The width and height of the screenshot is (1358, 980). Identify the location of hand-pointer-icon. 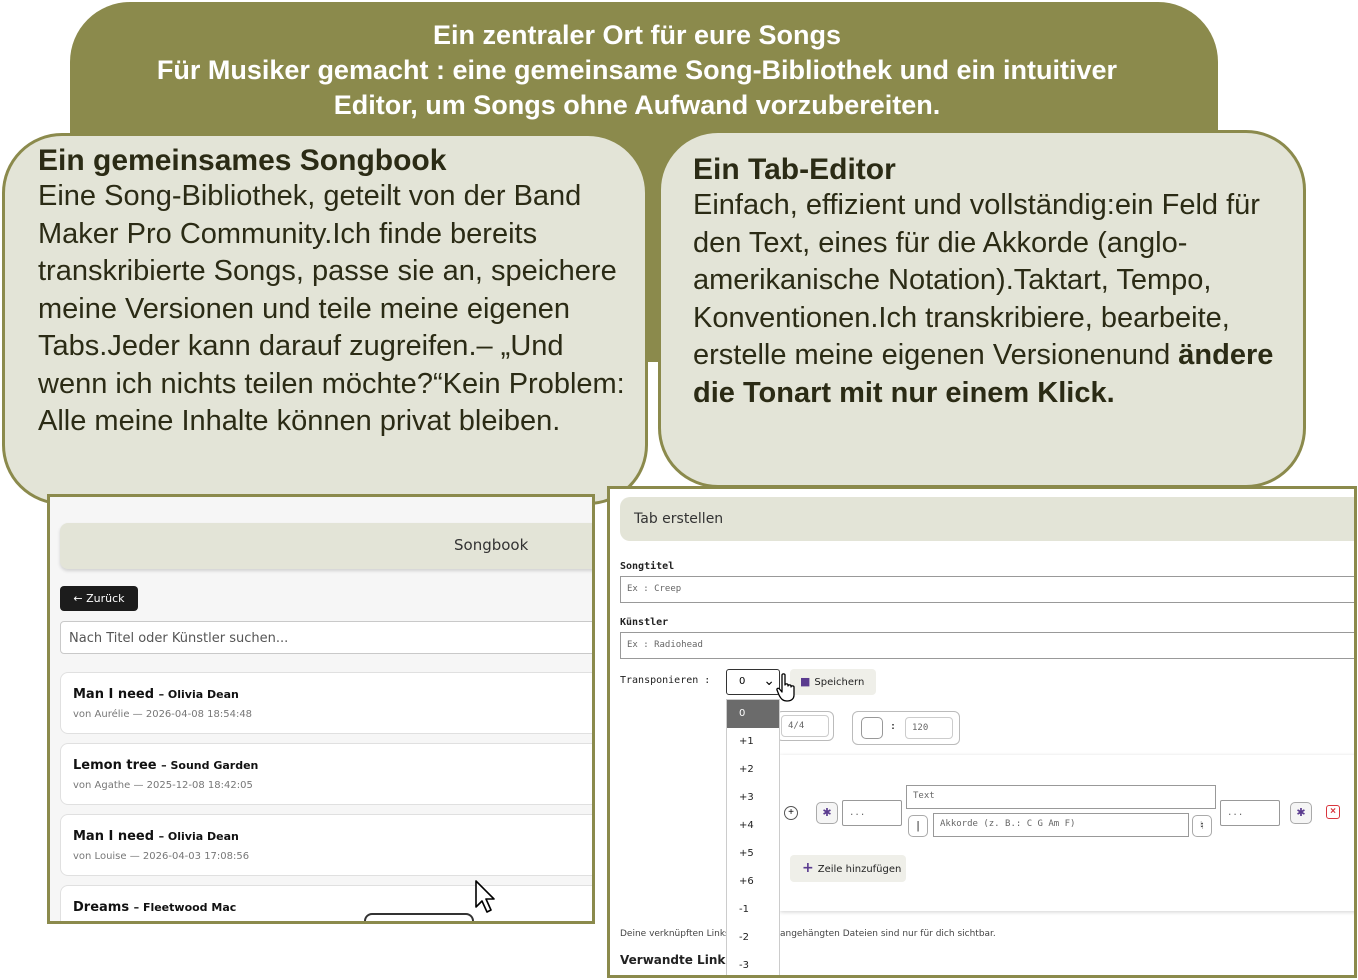
(785, 687).